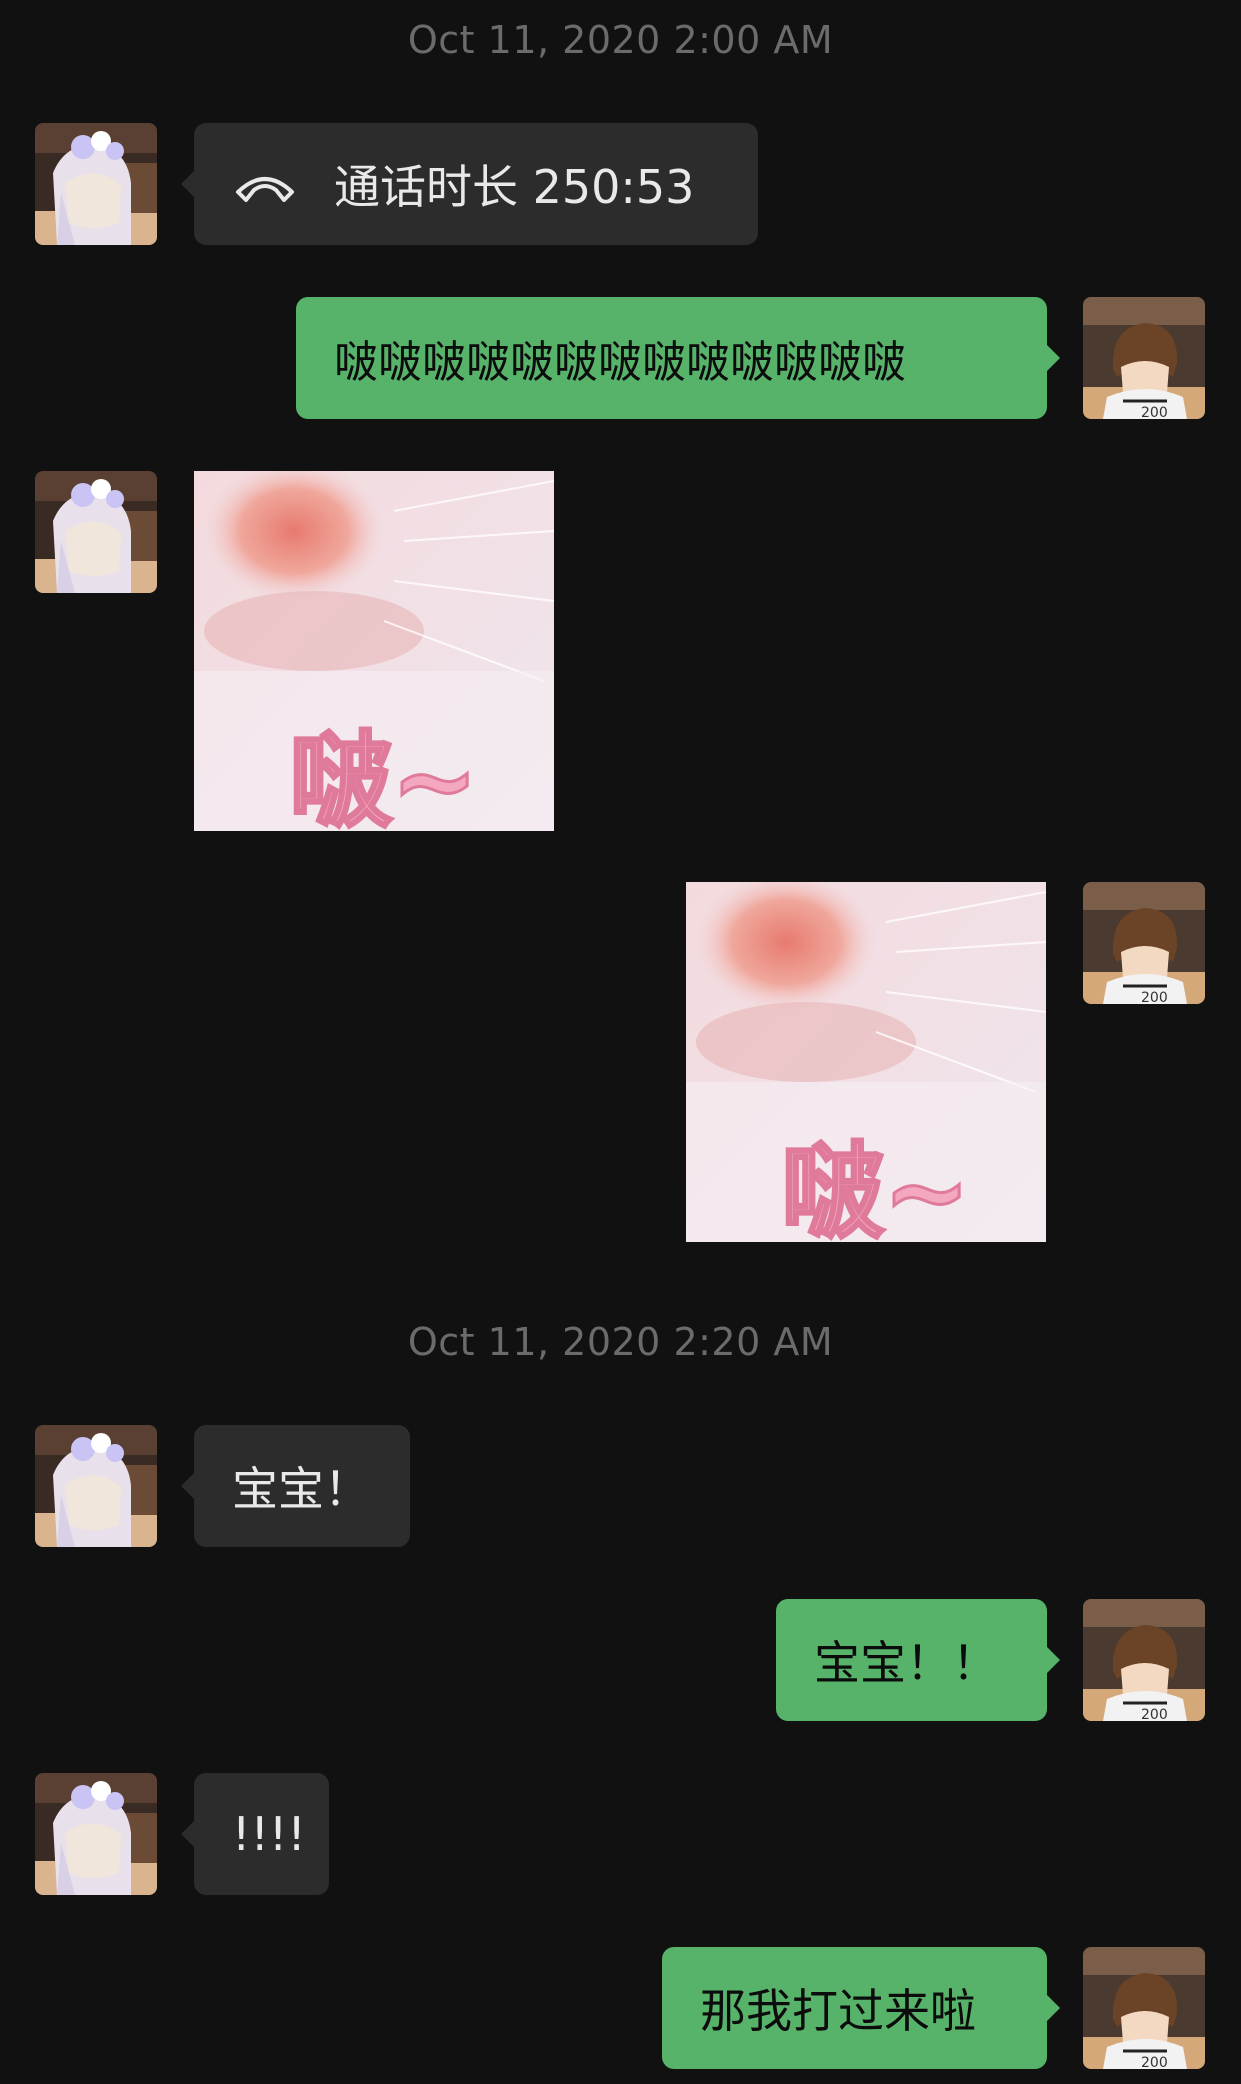 Image resolution: width=1241 pixels, height=2084 pixels. What do you see at coordinates (265, 189) in the screenshot?
I see `phone-hangup-icon` at bounding box center [265, 189].